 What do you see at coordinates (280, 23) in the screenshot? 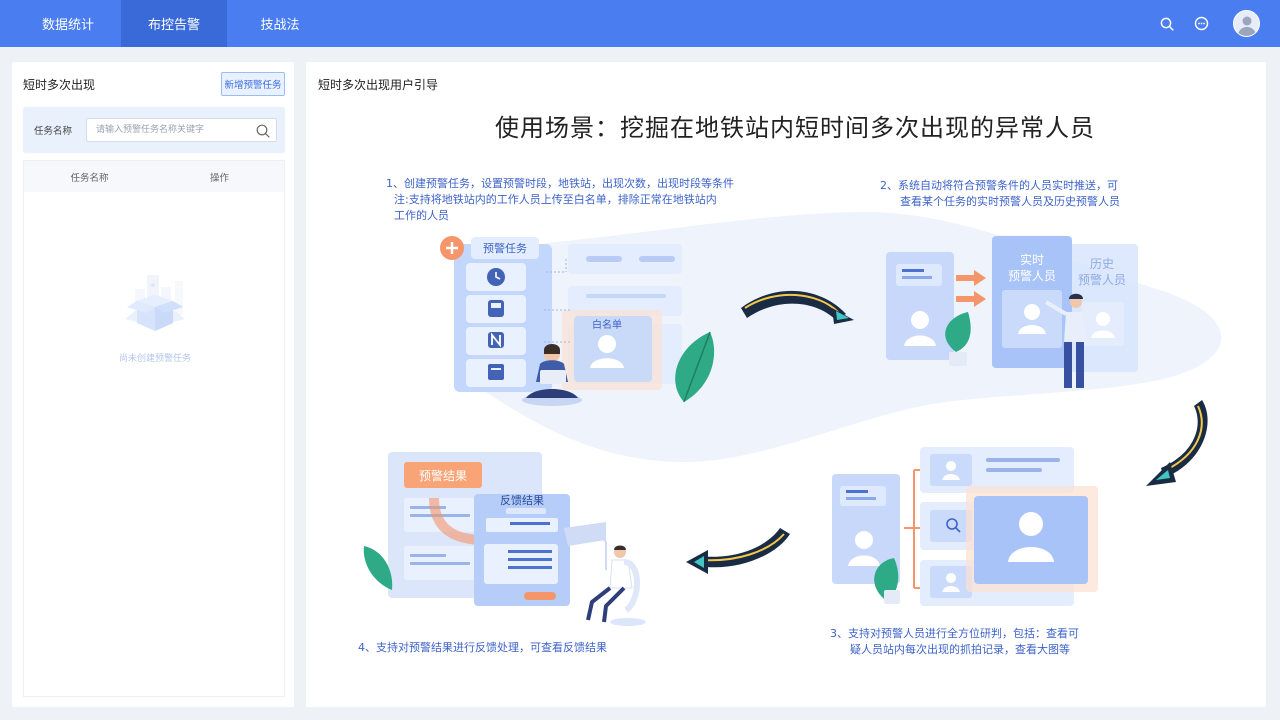
I see `nav-tab-tactics: 技战法` at bounding box center [280, 23].